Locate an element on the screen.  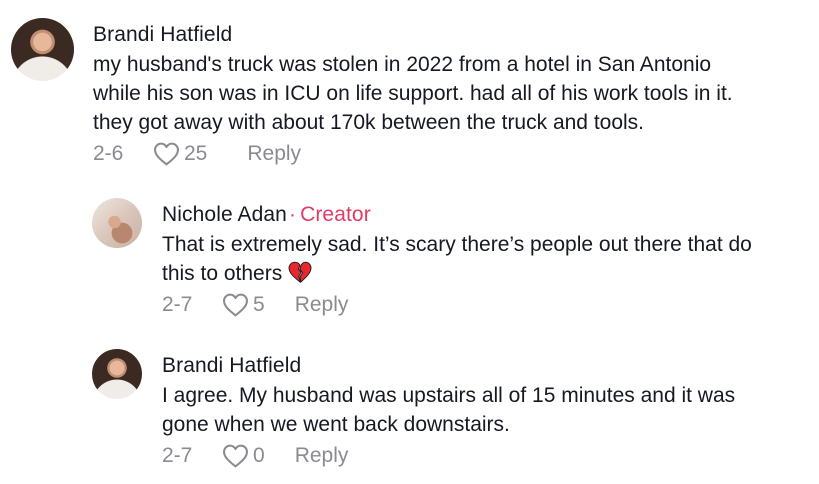
like-button: 0 is located at coordinates (243, 456).